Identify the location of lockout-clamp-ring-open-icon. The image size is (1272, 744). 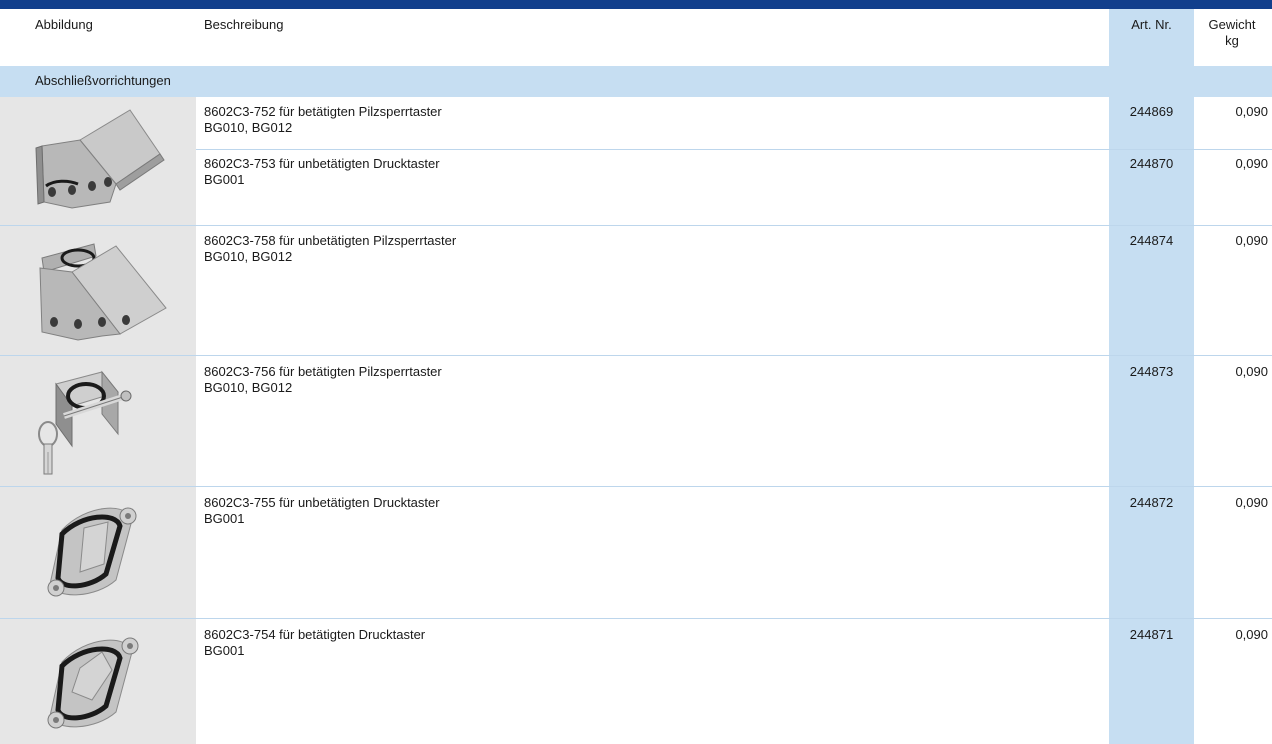
(93, 683).